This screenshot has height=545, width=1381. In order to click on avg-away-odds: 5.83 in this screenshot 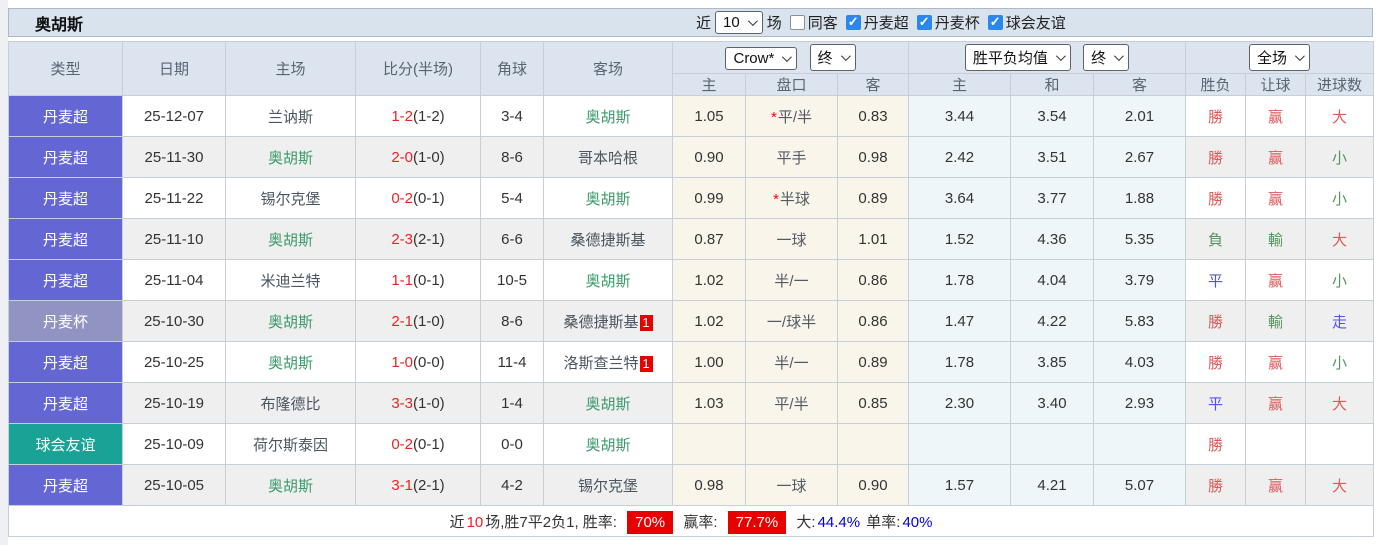, I will do `click(1139, 321)`.